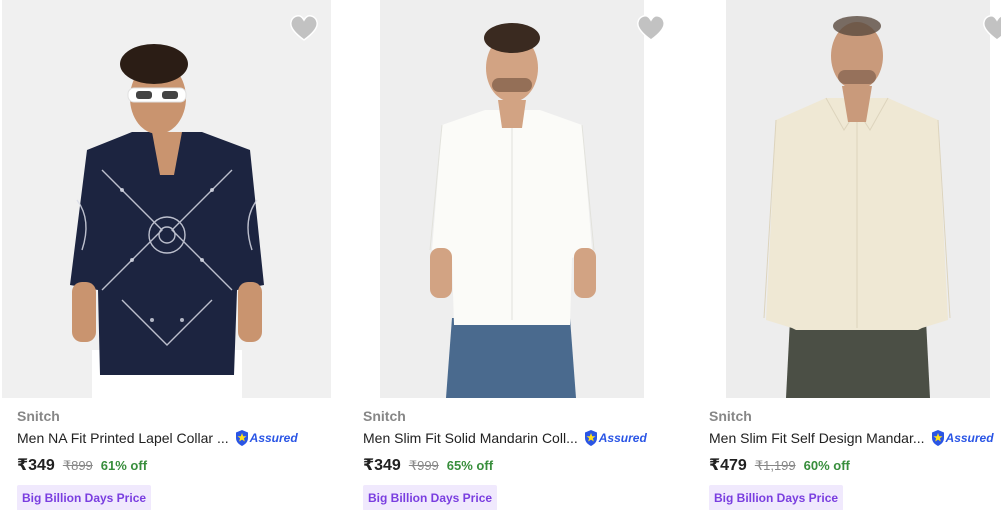  What do you see at coordinates (470, 465) in the screenshot?
I see `discount-percent: 65% off` at bounding box center [470, 465].